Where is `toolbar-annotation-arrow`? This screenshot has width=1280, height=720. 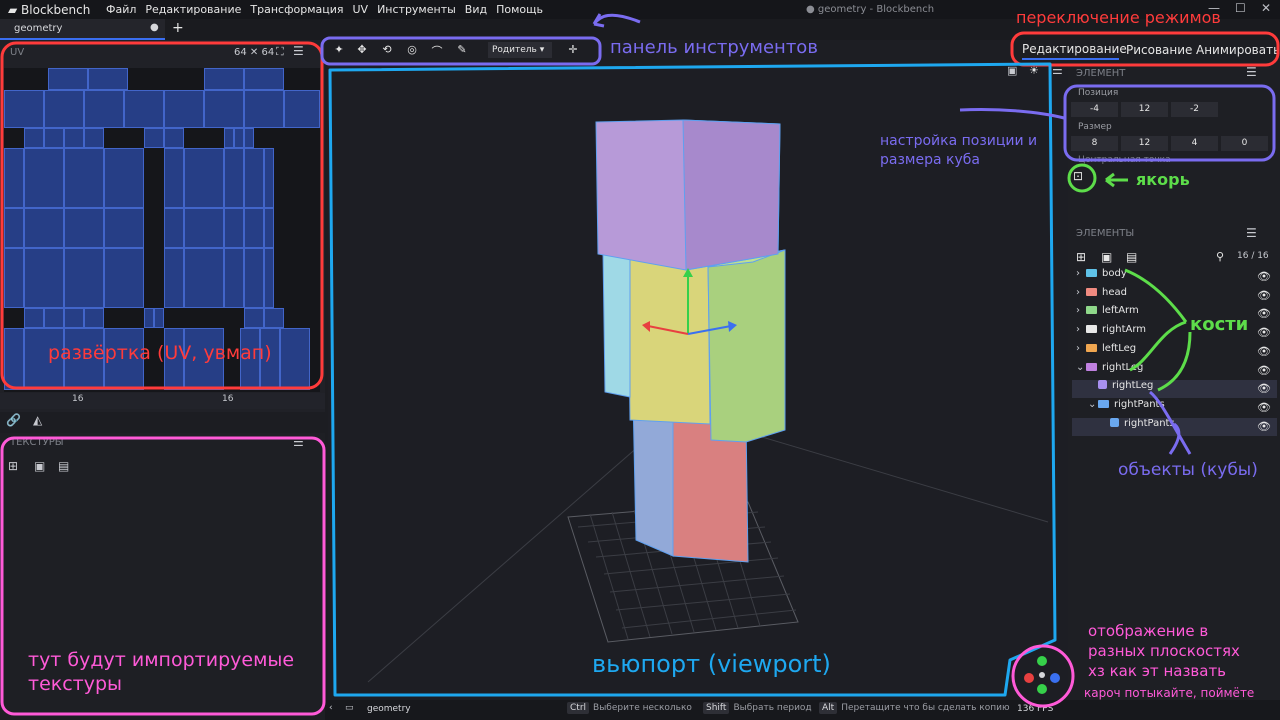
toolbar-annotation-arrow is located at coordinates (616, 20).